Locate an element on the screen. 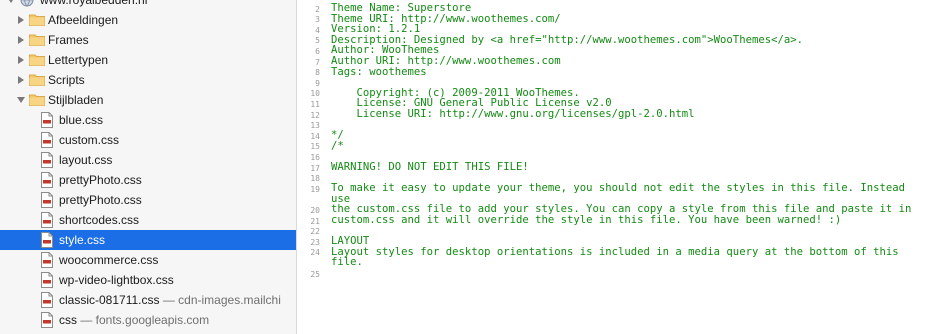  file-label: css — fonts.googleapis.com is located at coordinates (134, 320).